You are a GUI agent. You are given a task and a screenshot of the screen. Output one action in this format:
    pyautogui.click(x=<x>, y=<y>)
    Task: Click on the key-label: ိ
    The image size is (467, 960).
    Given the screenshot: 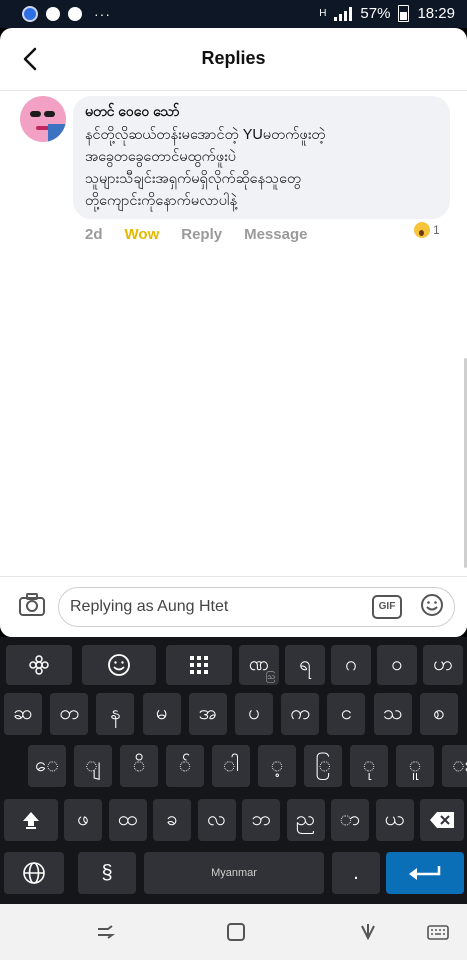 What is the action you would take?
    pyautogui.click(x=139, y=765)
    